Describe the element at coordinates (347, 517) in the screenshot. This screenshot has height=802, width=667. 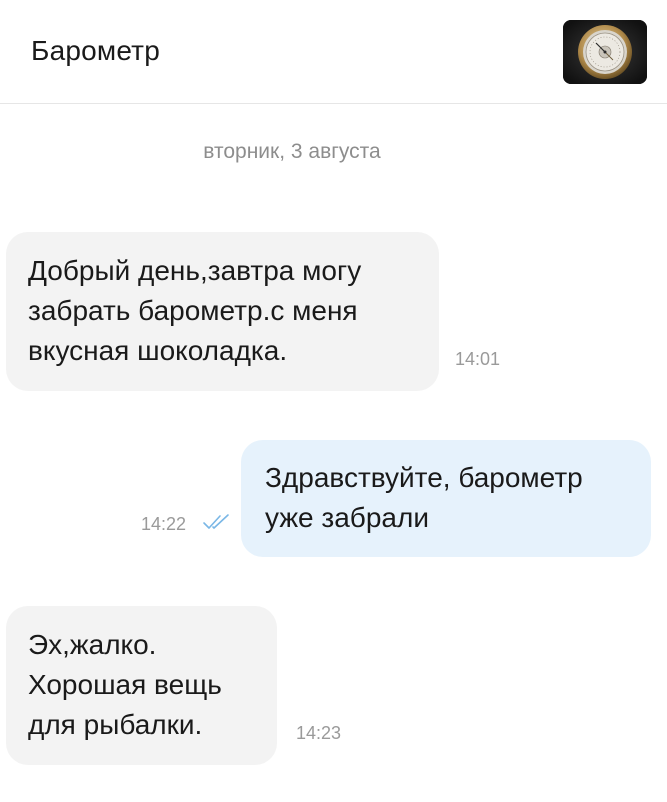
I see `message-text-line: уже забрали` at that location.